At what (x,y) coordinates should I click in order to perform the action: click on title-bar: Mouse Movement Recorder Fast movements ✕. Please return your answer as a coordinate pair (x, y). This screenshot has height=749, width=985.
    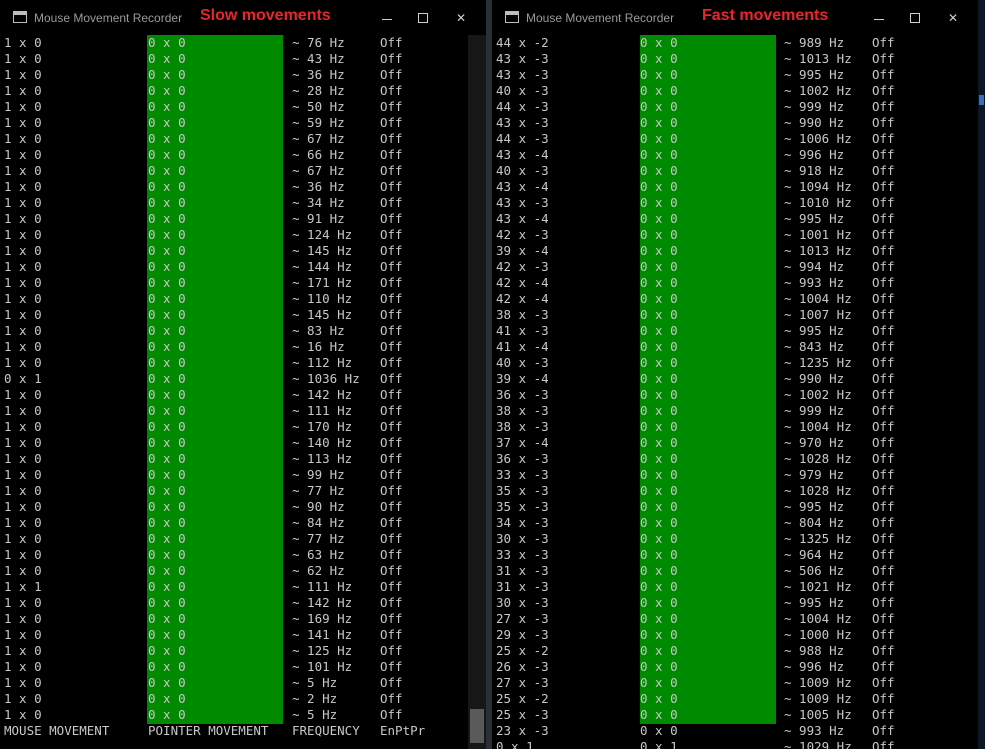
    Looking at the image, I should click on (735, 18).